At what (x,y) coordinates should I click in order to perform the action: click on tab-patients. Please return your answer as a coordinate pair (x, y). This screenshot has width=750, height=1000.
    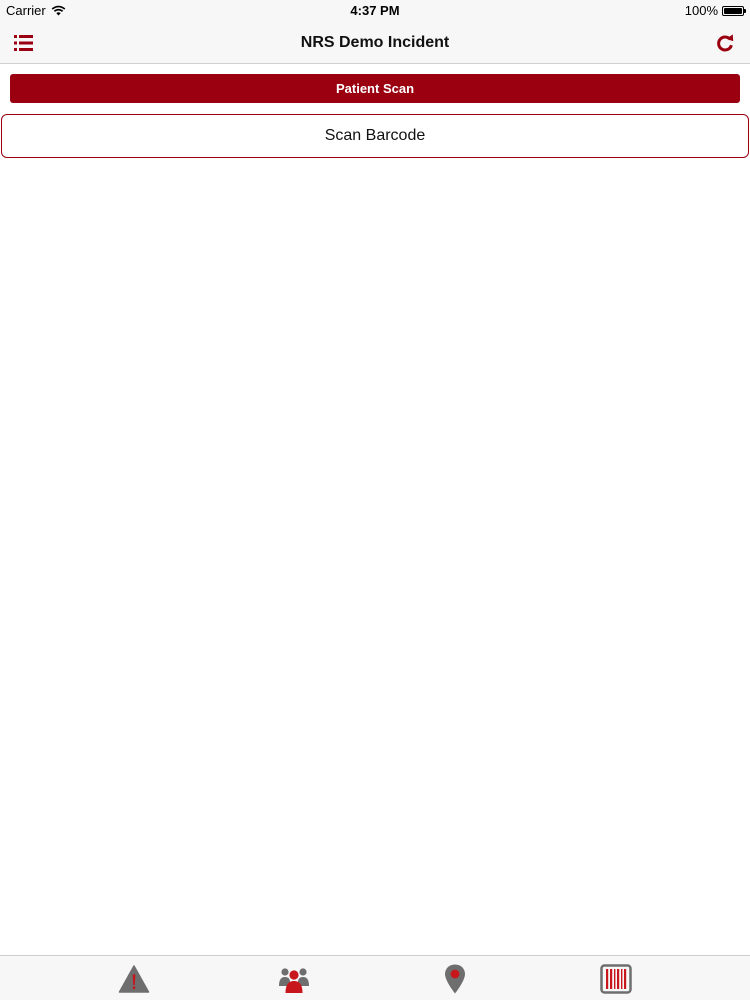
    Looking at the image, I should click on (294, 979).